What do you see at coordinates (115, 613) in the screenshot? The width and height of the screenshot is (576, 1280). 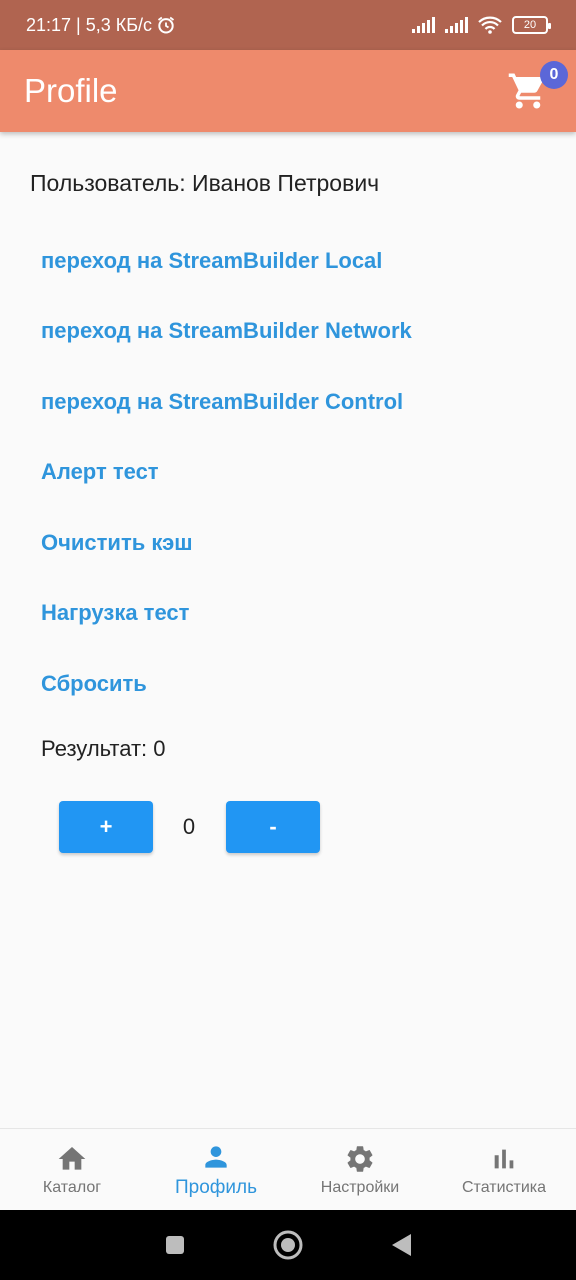 I see `load-test-button: Нагрузка тест` at bounding box center [115, 613].